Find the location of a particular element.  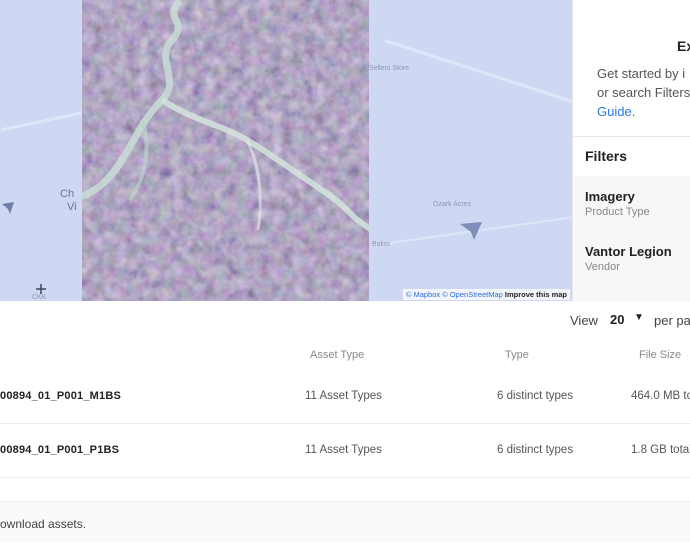

file-size: 464.0 MB to is located at coordinates (660, 396).